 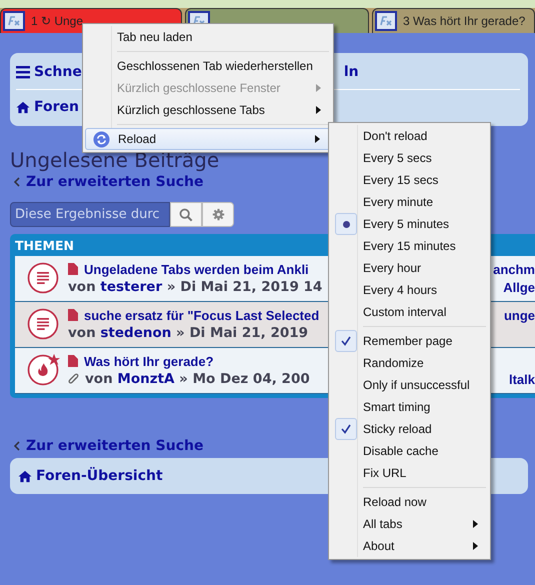 I want to click on menu-item: Every 15 minutes, so click(x=409, y=246).